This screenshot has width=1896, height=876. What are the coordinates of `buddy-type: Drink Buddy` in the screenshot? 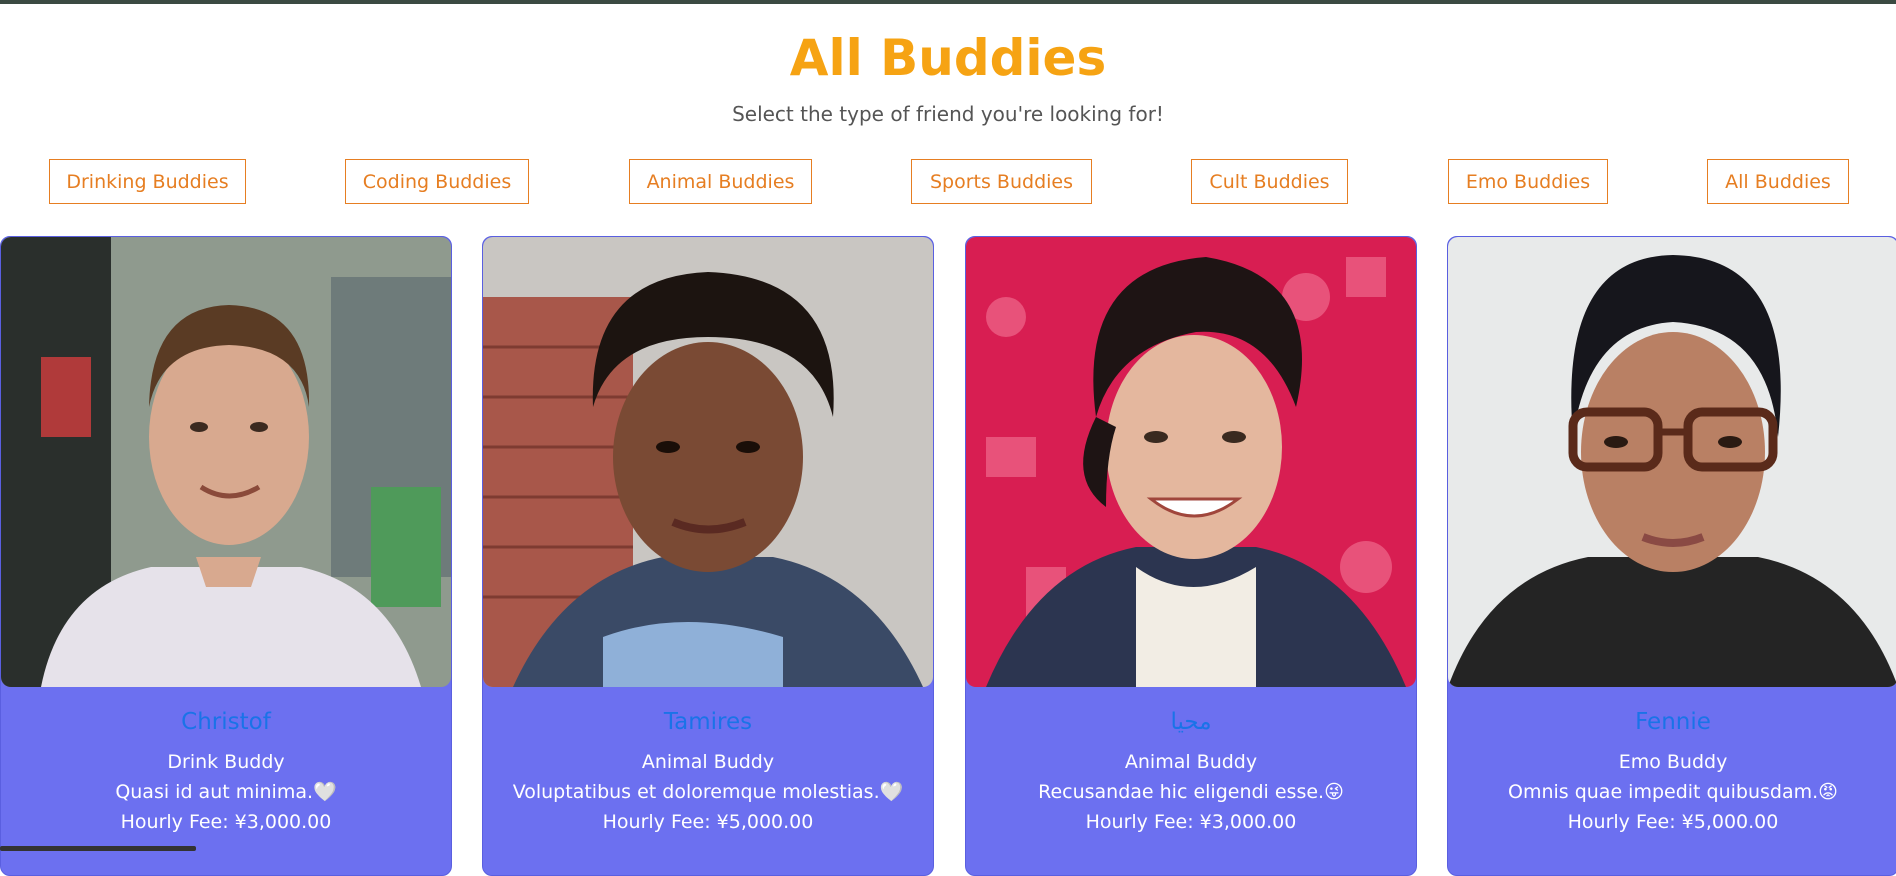 It's located at (226, 762).